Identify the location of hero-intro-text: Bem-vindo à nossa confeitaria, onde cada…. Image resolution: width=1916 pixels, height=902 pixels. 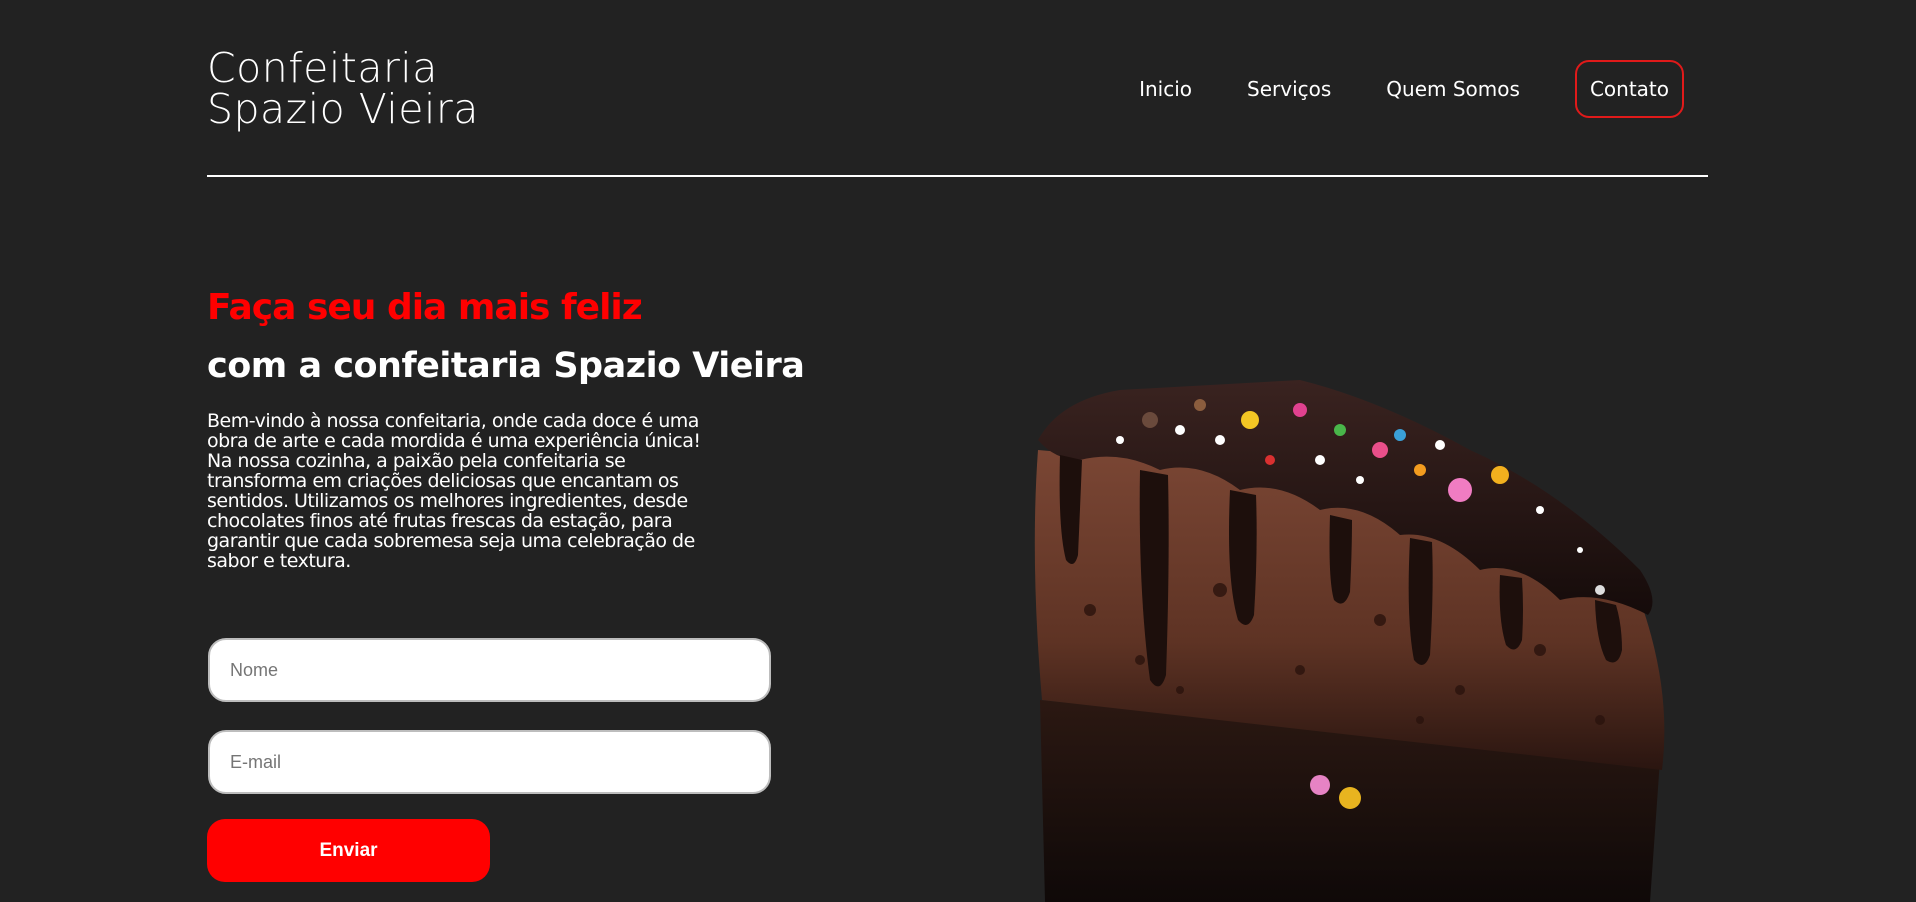
(454, 491).